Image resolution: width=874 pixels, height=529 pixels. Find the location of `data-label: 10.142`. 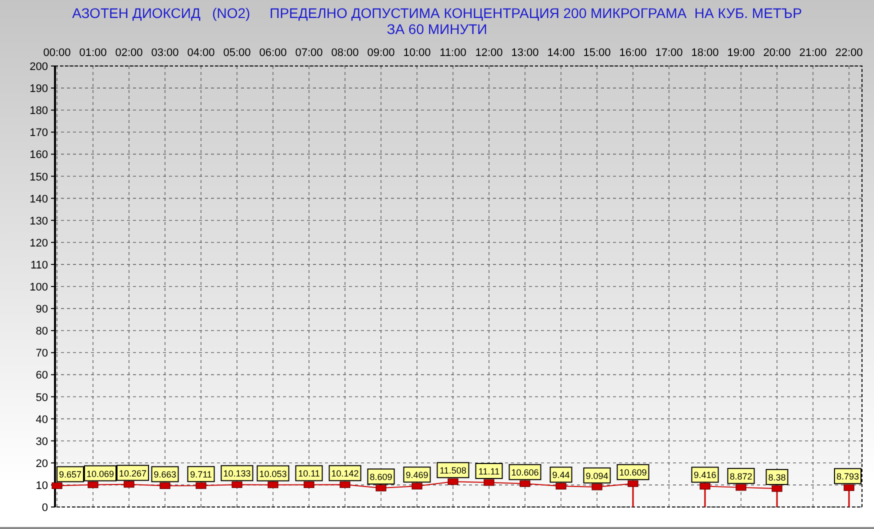

data-label: 10.142 is located at coordinates (345, 473).